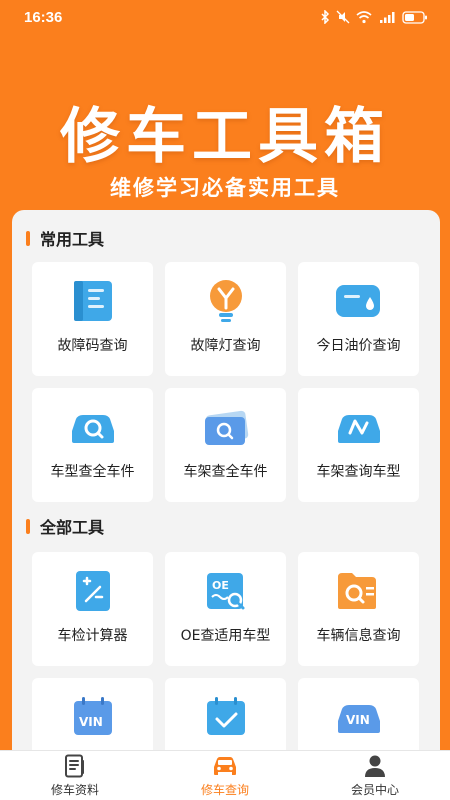 This screenshot has width=450, height=800. What do you see at coordinates (92, 472) in the screenshot?
I see `tool-label: 车型查全车件` at bounding box center [92, 472].